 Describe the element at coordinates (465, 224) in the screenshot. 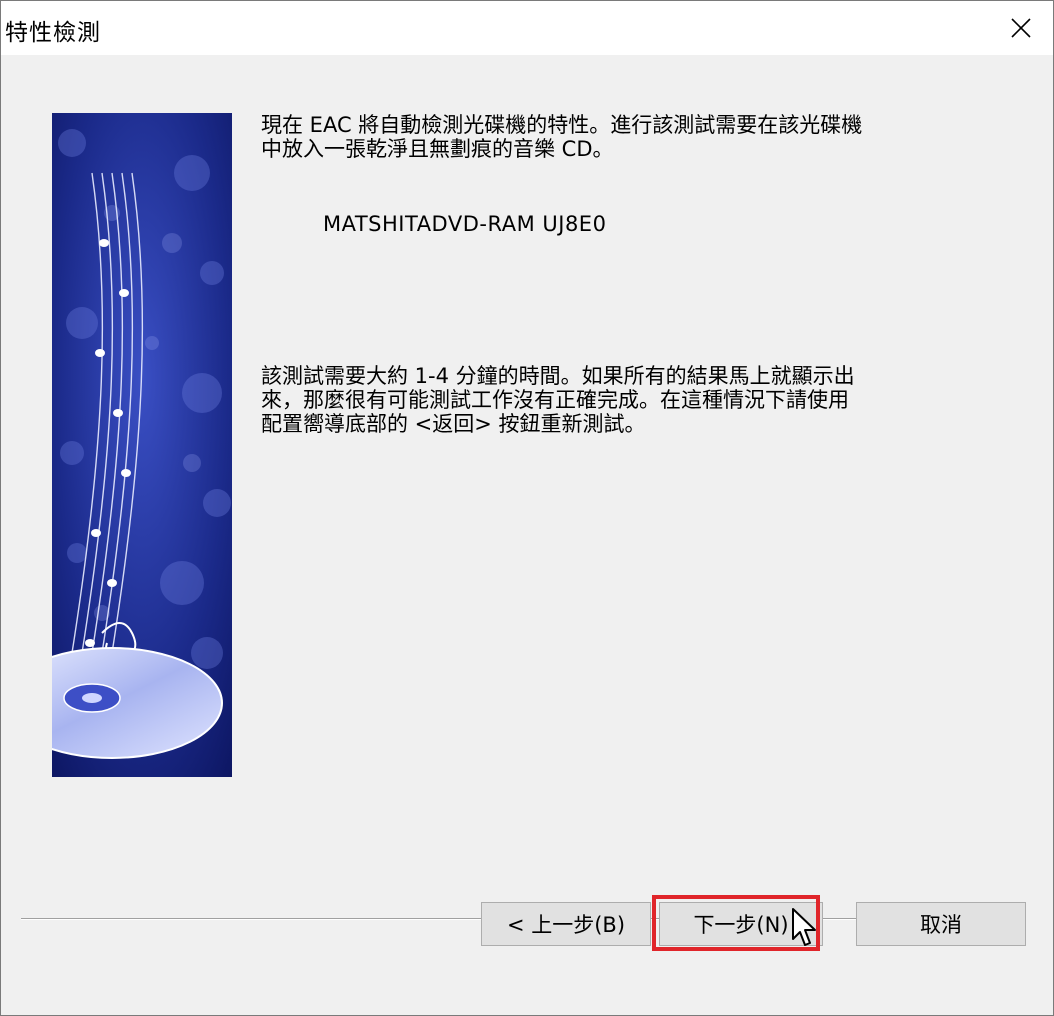

I see `device-name: MATSHITADVD-RAM UJ8E0` at that location.